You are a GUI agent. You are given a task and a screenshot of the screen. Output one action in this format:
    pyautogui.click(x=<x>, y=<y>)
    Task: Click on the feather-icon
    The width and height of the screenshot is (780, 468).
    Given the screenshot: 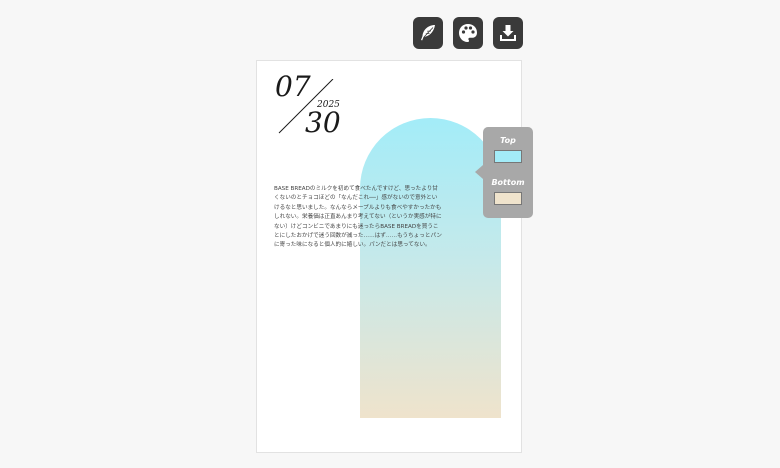 What is the action you would take?
    pyautogui.click(x=428, y=33)
    